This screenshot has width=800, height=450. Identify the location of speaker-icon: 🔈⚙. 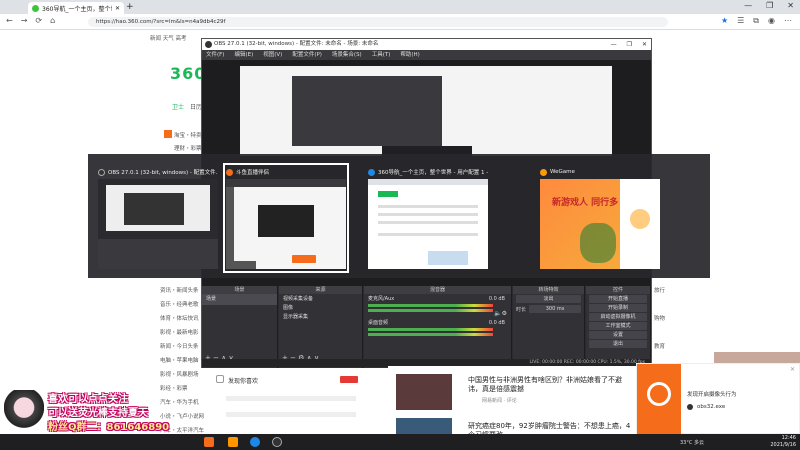
(500, 313).